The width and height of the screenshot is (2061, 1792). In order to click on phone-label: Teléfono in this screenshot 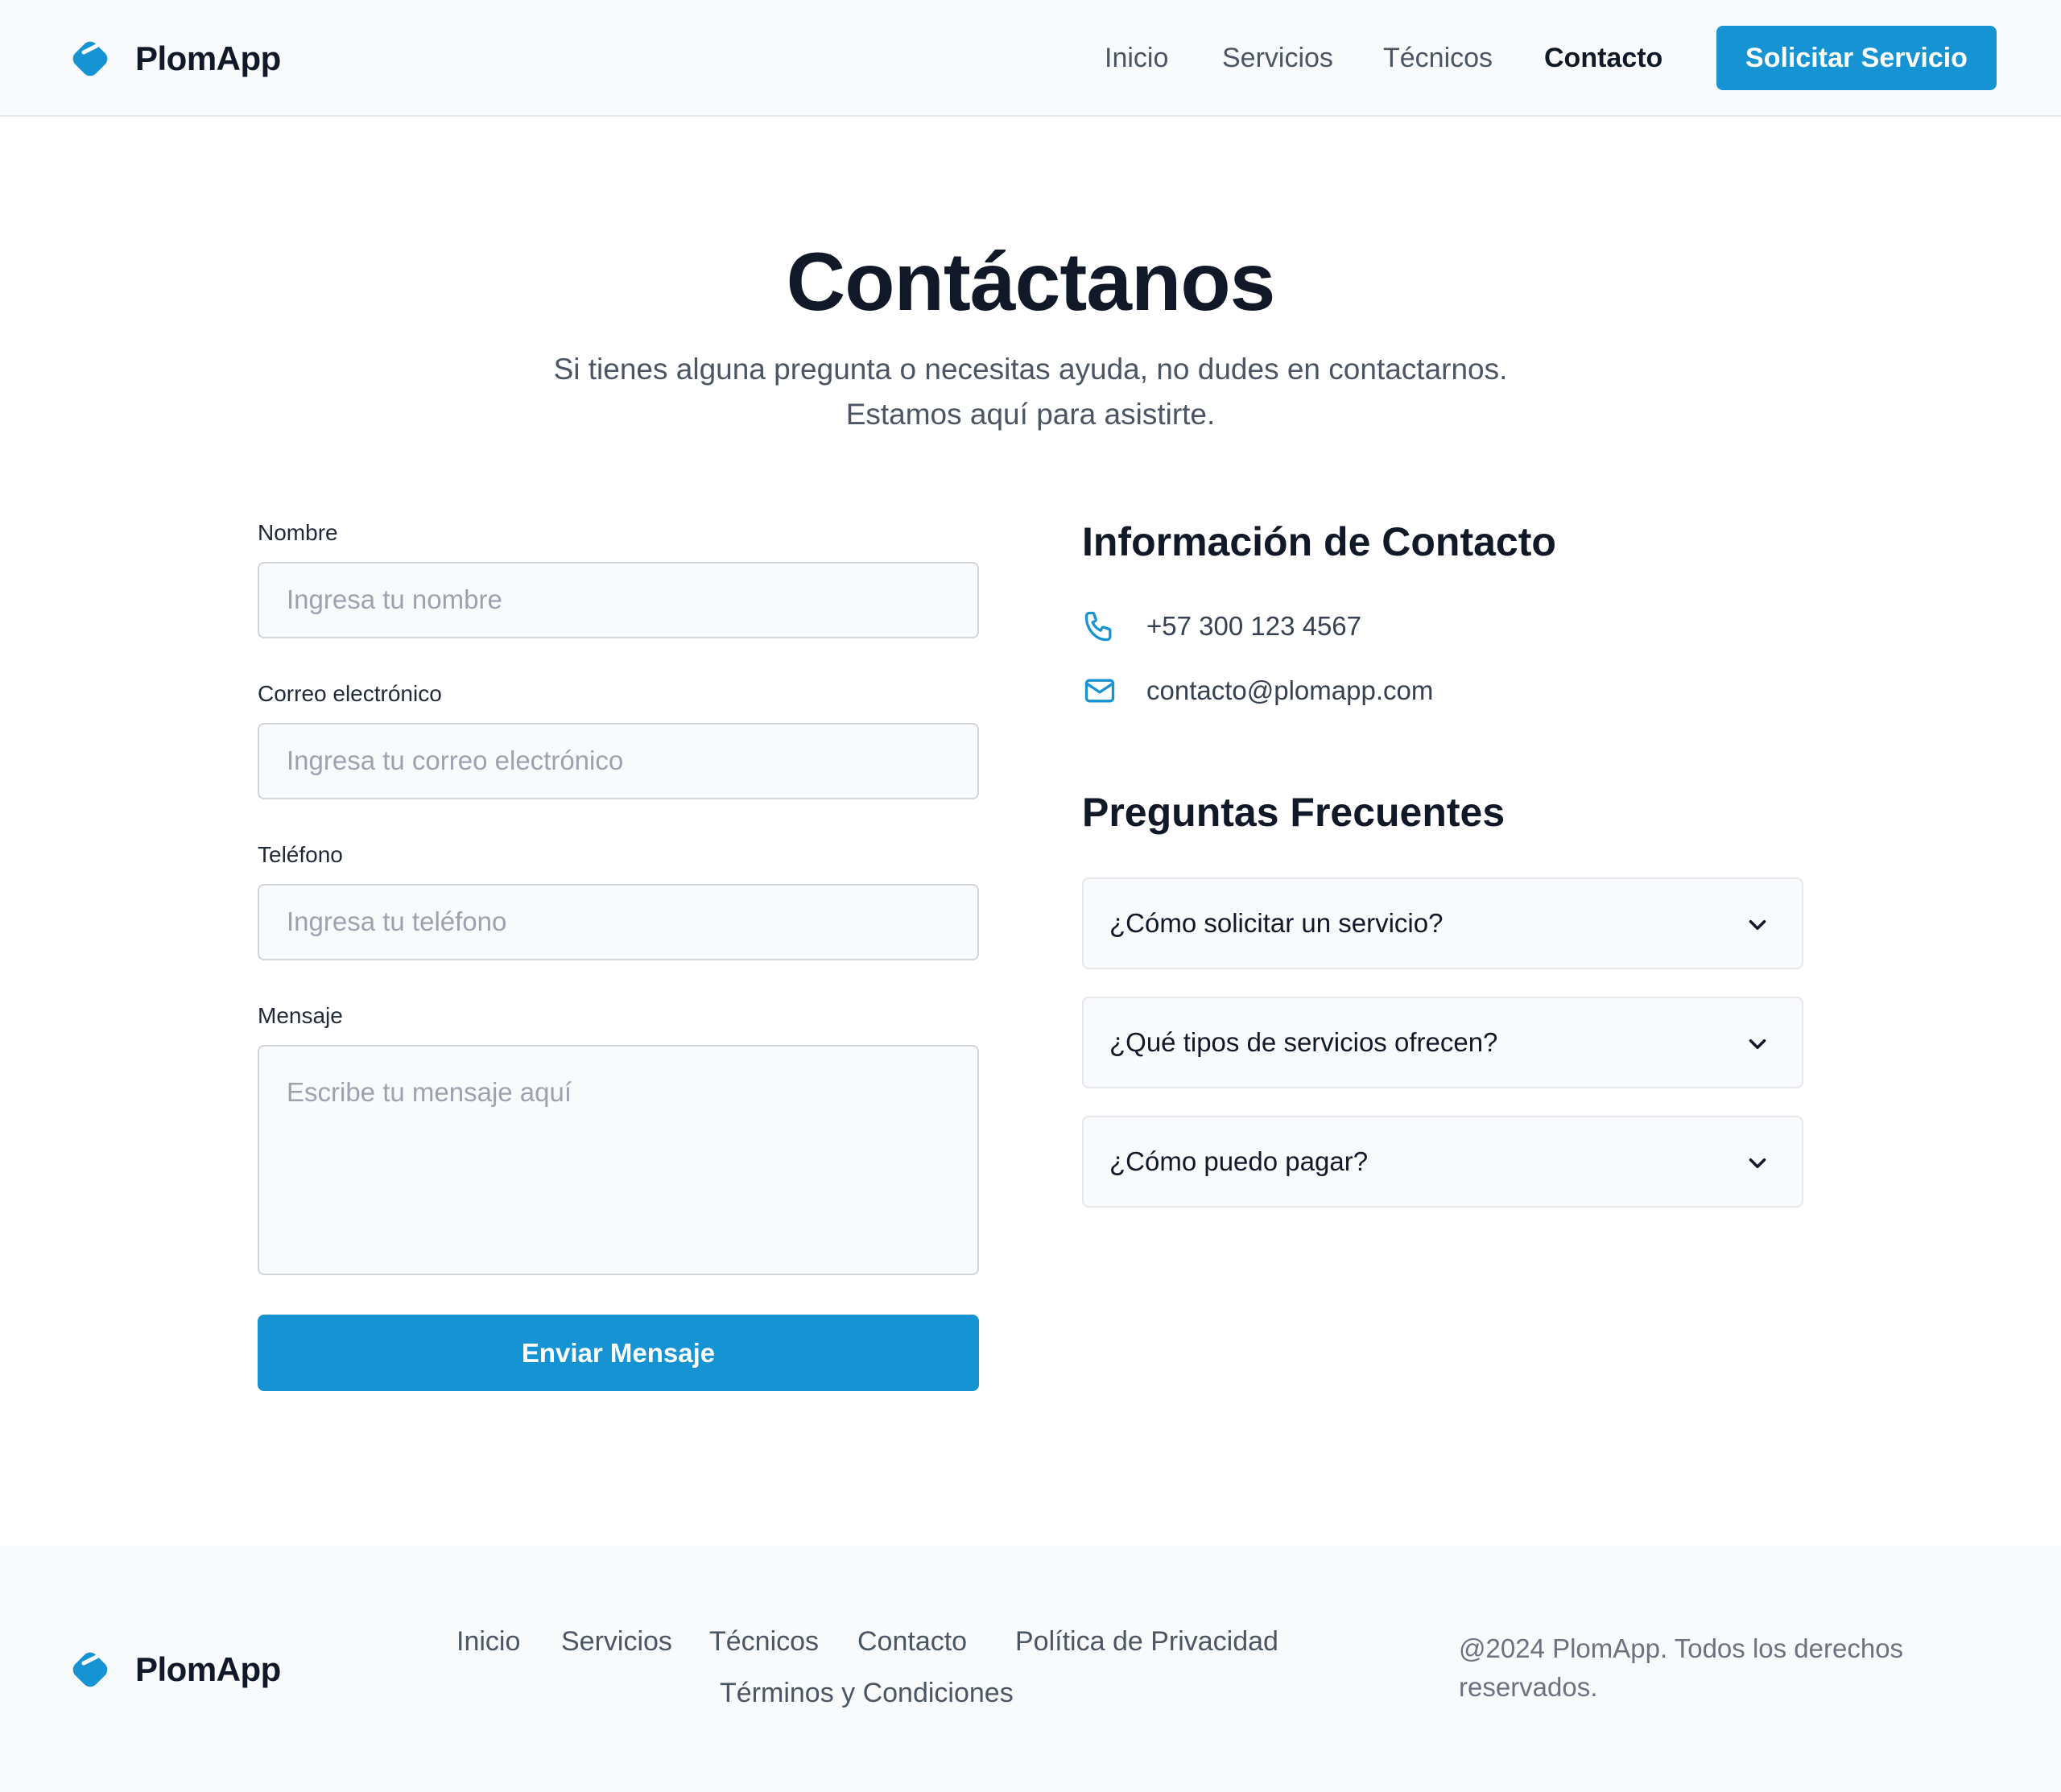, I will do `click(300, 854)`.